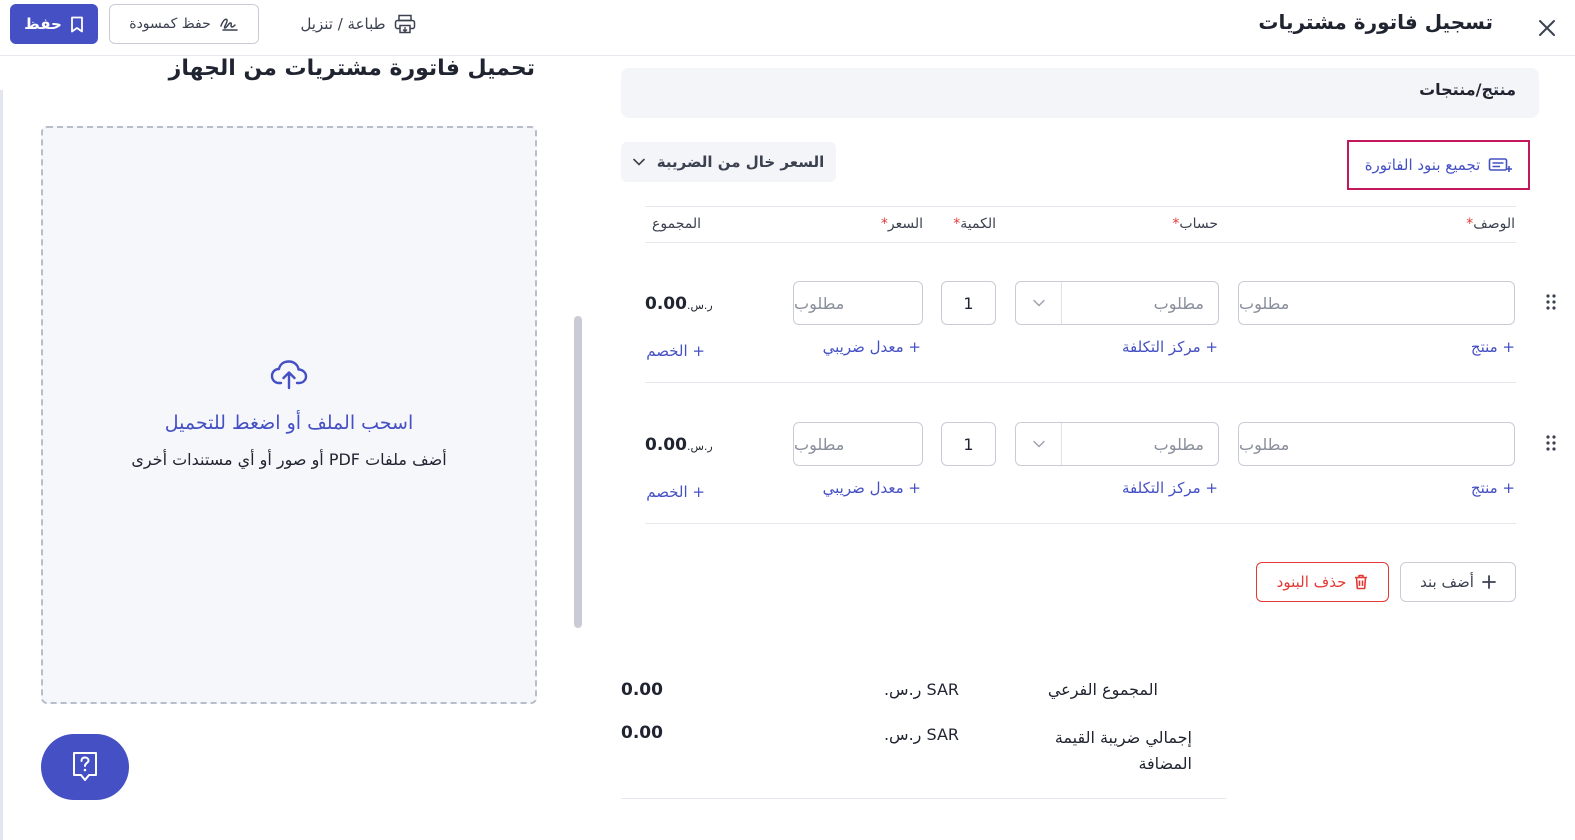 The width and height of the screenshot is (1575, 840). What do you see at coordinates (1361, 582) in the screenshot?
I see `trash-icon` at bounding box center [1361, 582].